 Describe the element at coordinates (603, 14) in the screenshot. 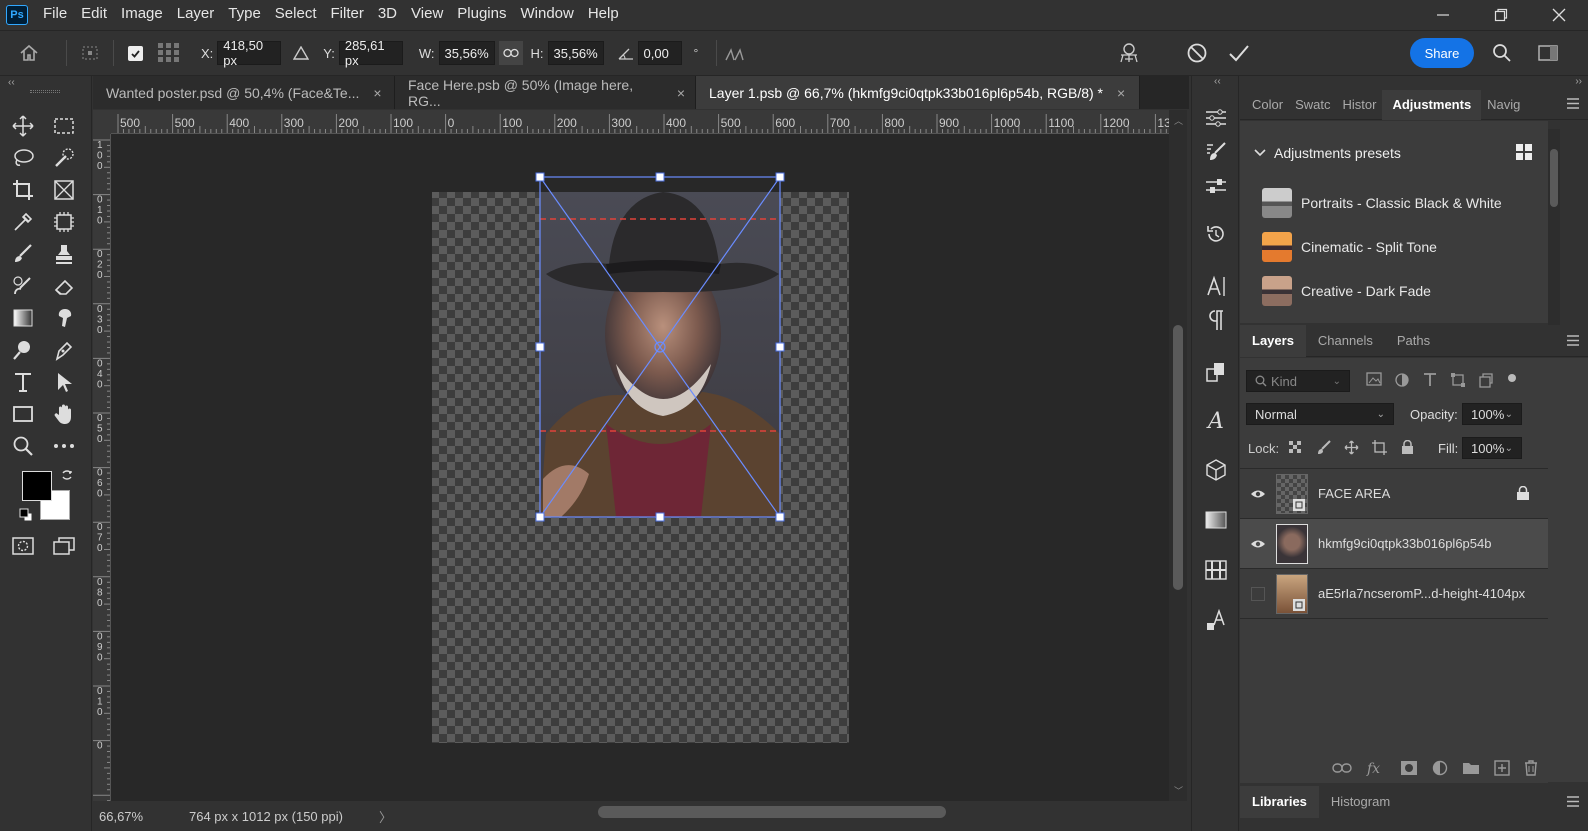

I see `menu-help: Help` at that location.